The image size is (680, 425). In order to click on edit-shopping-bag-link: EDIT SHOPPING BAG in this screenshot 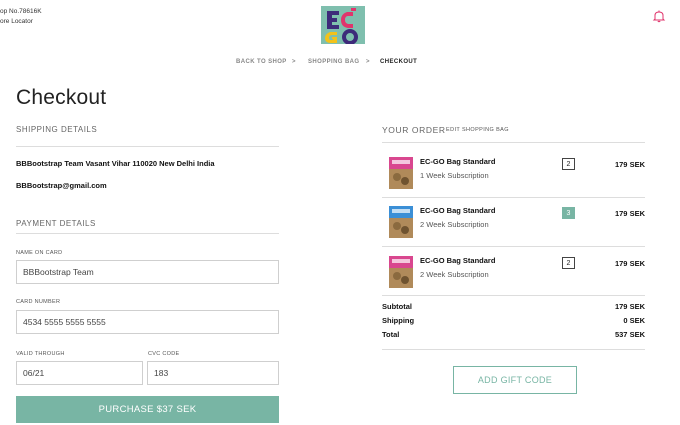, I will do `click(477, 130)`.